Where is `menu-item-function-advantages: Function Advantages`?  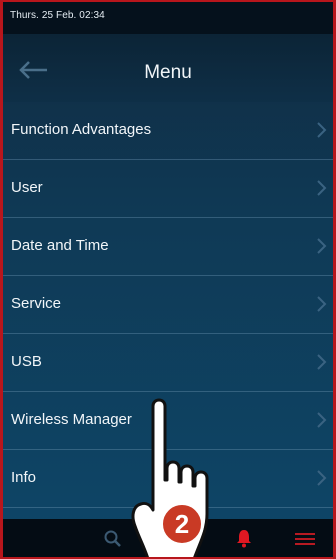 menu-item-function-advantages: Function Advantages is located at coordinates (168, 131).